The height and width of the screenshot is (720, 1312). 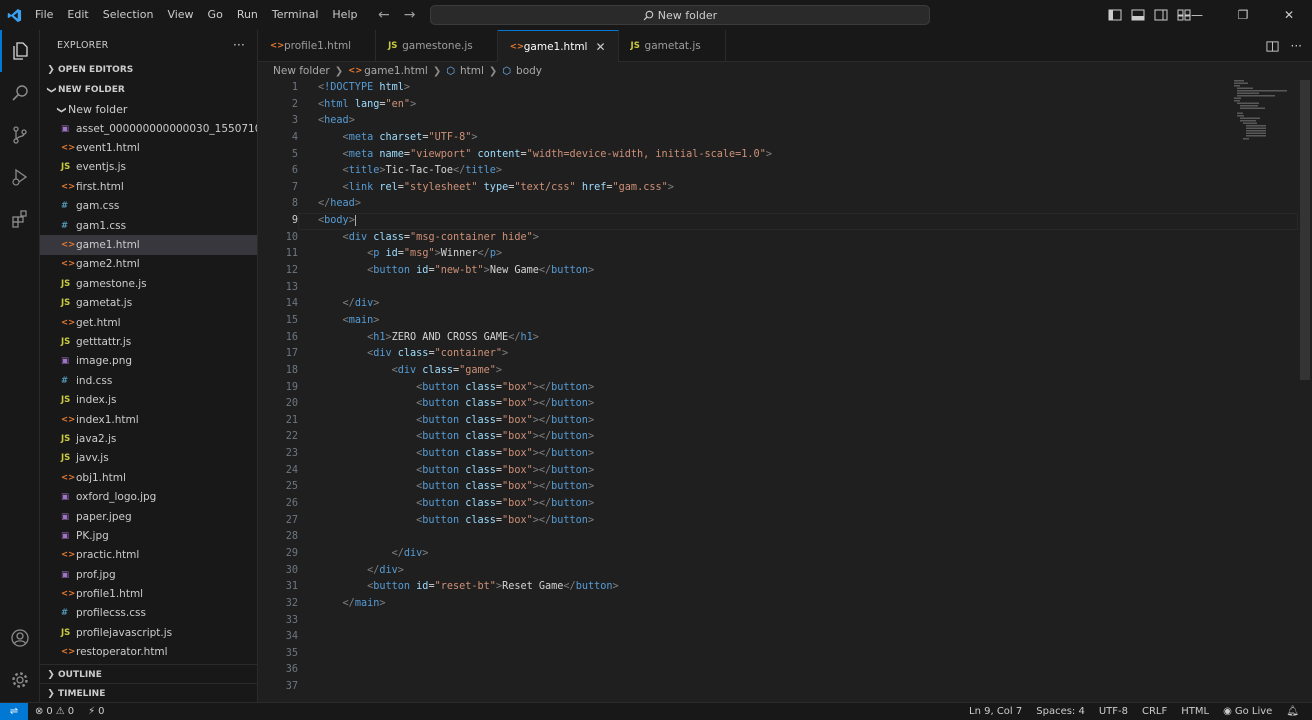 What do you see at coordinates (148, 147) in the screenshot?
I see `file-item: <> event1.html` at bounding box center [148, 147].